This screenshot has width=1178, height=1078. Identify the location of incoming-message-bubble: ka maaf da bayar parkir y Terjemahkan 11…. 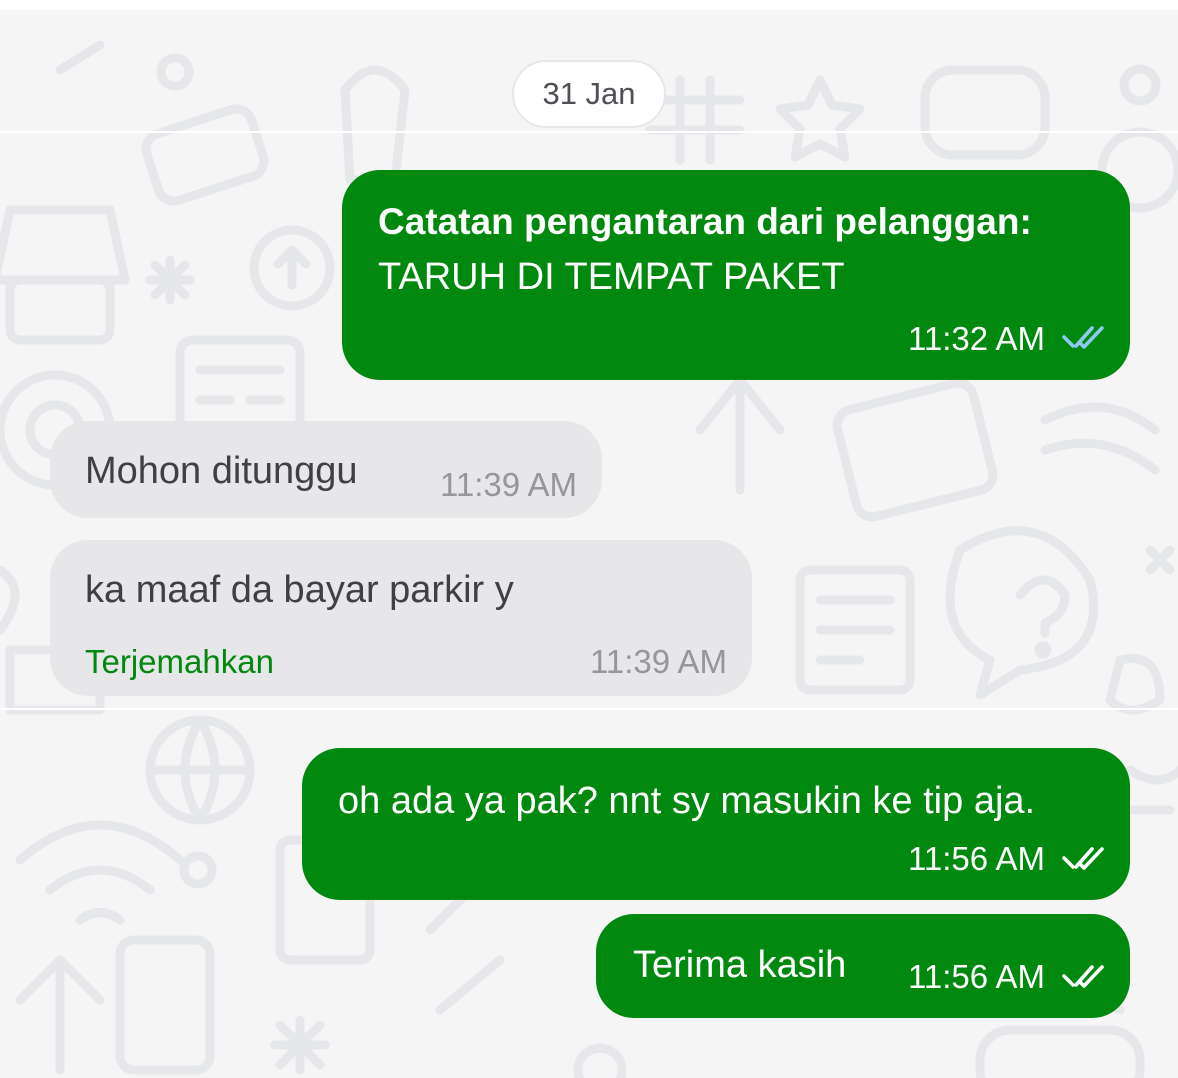
(401, 618).